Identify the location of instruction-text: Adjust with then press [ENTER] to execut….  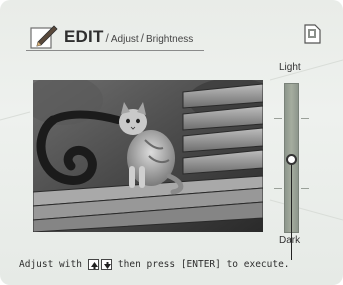
(154, 264).